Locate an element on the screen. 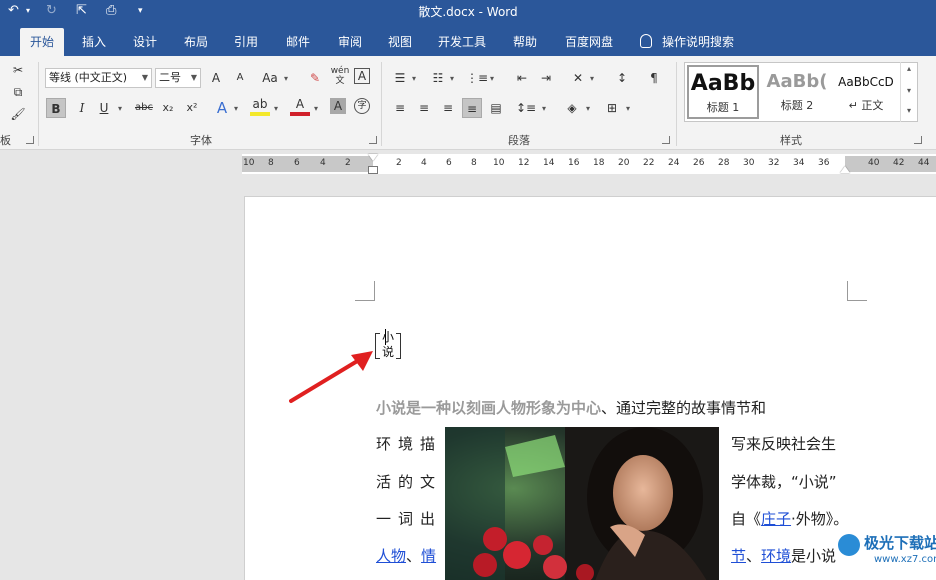 Image resolution: width=936 pixels, height=580 pixels. paragraph-first-line: 小说是一种以刻画人物形象为中心、通过完整的故事情节和 is located at coordinates (613, 407).